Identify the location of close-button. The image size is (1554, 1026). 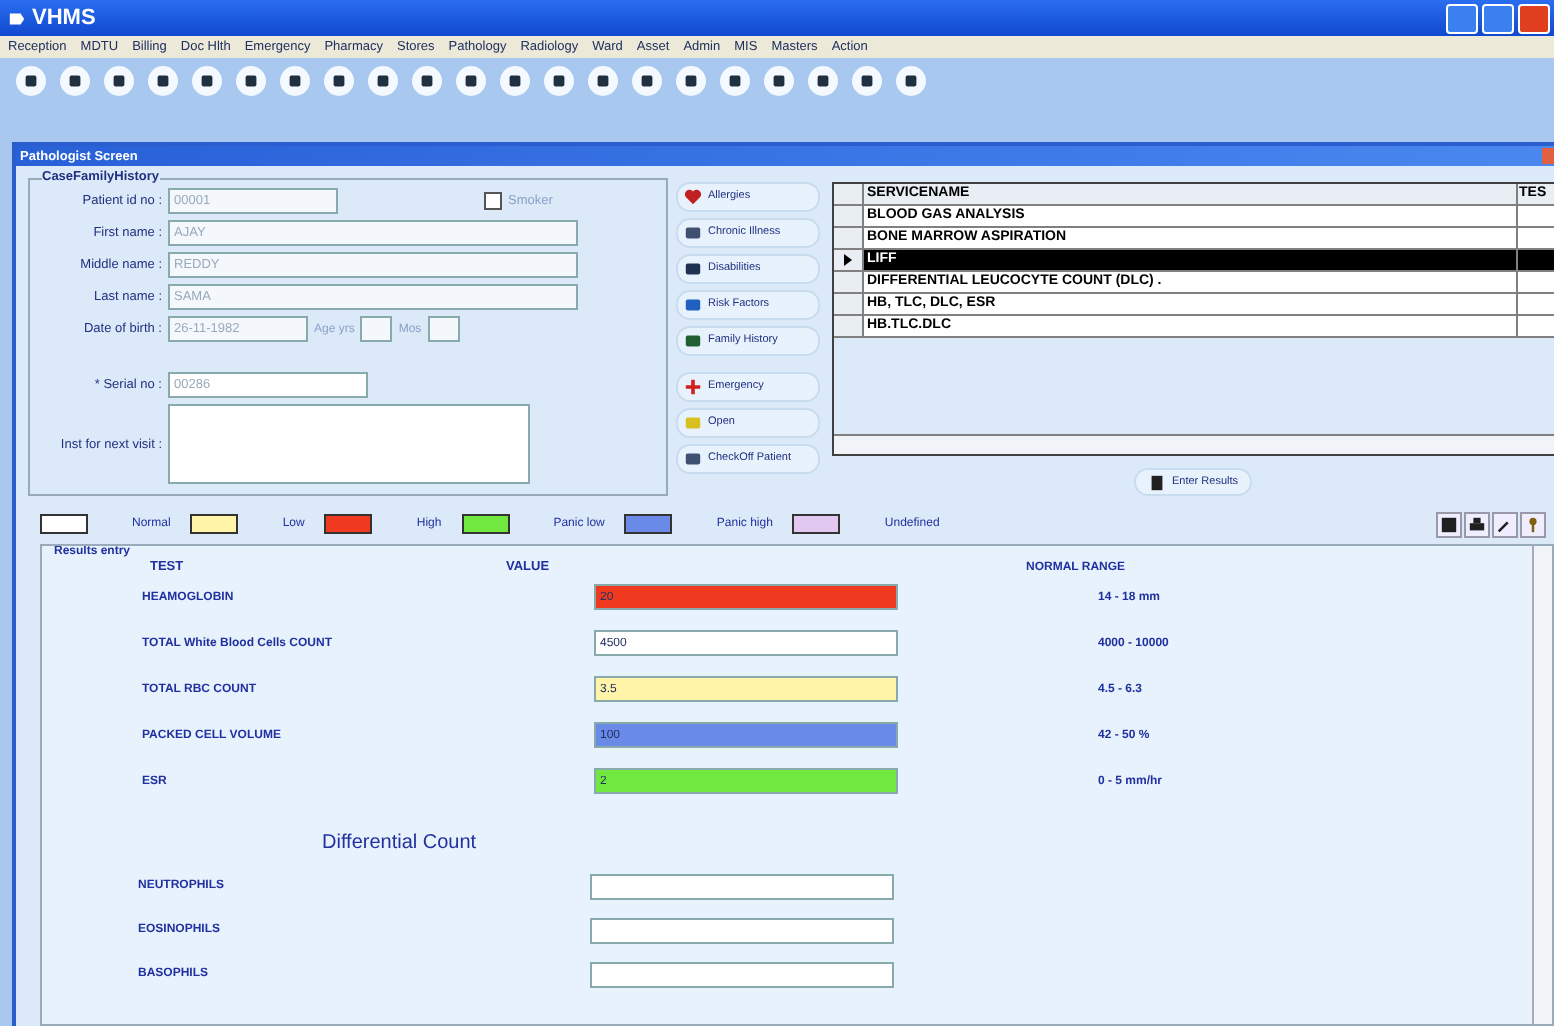
(1534, 18).